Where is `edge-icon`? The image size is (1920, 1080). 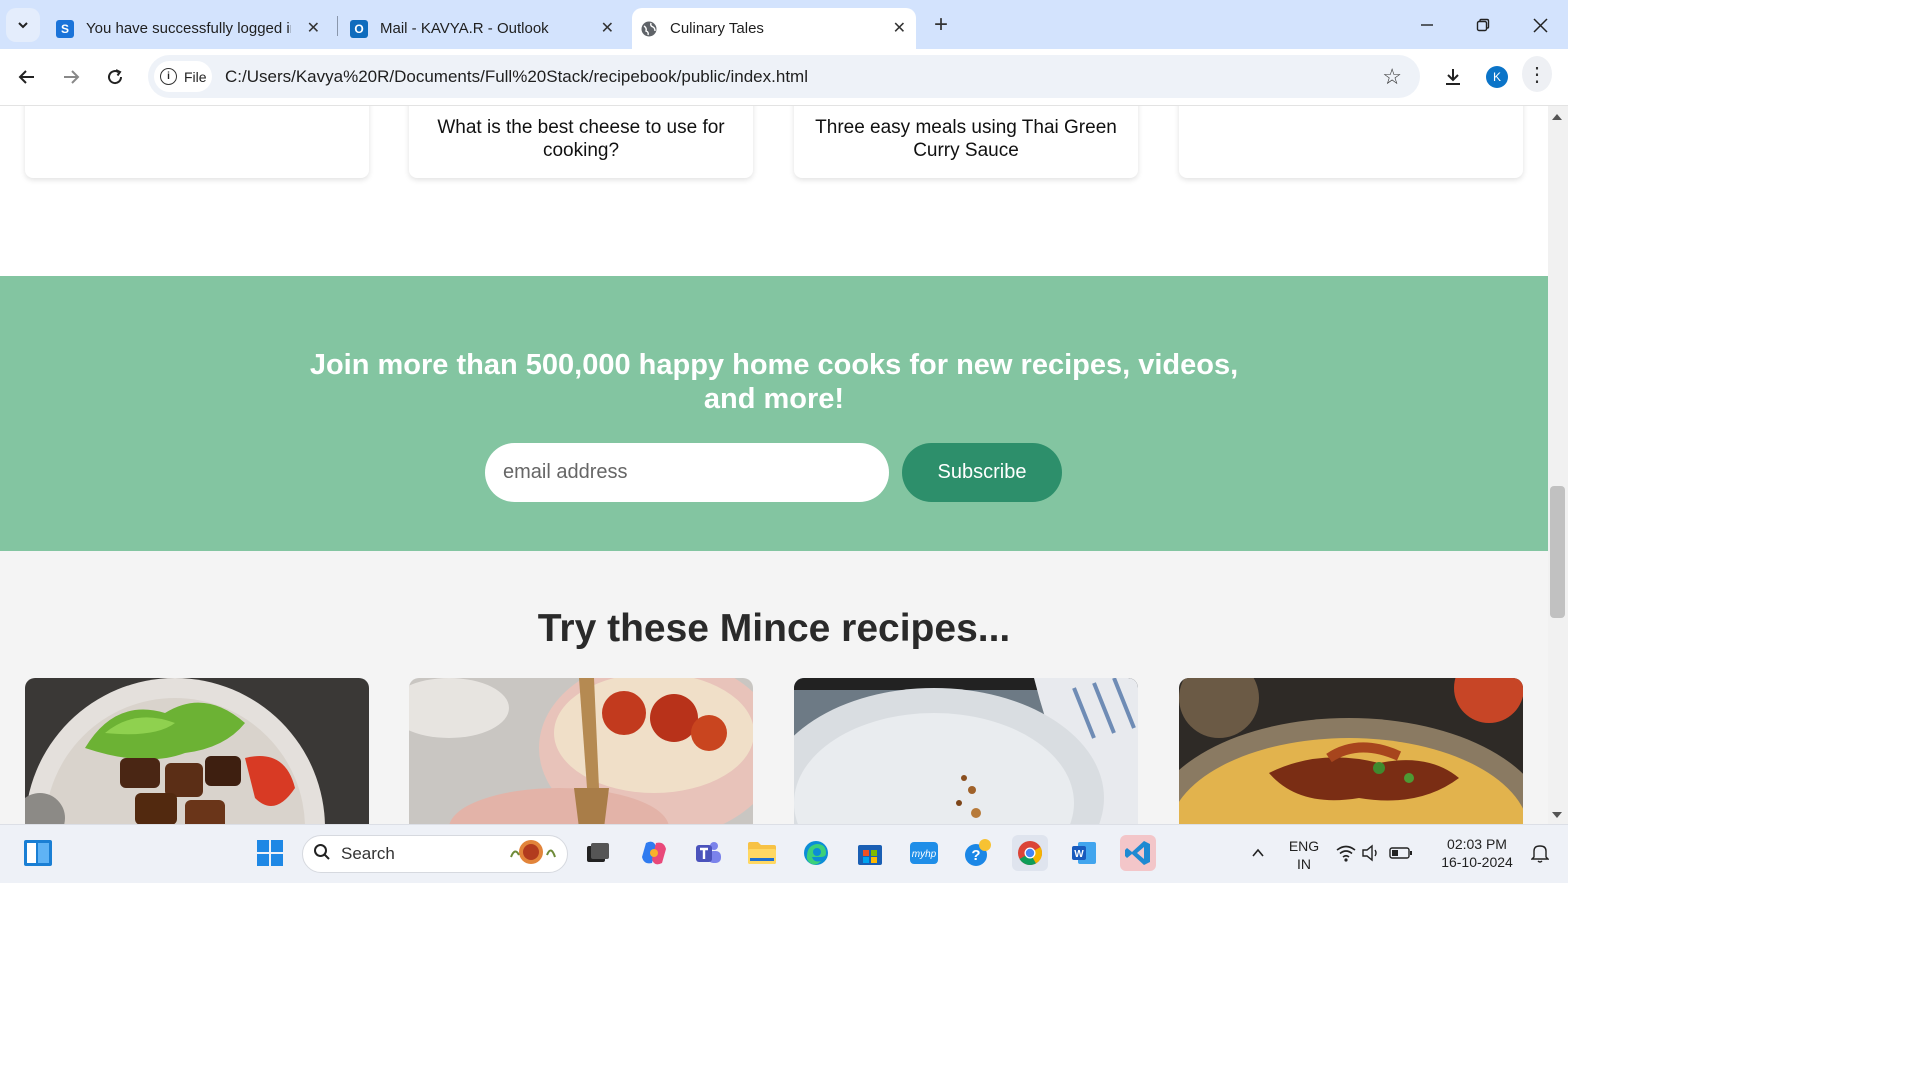 edge-icon is located at coordinates (816, 853).